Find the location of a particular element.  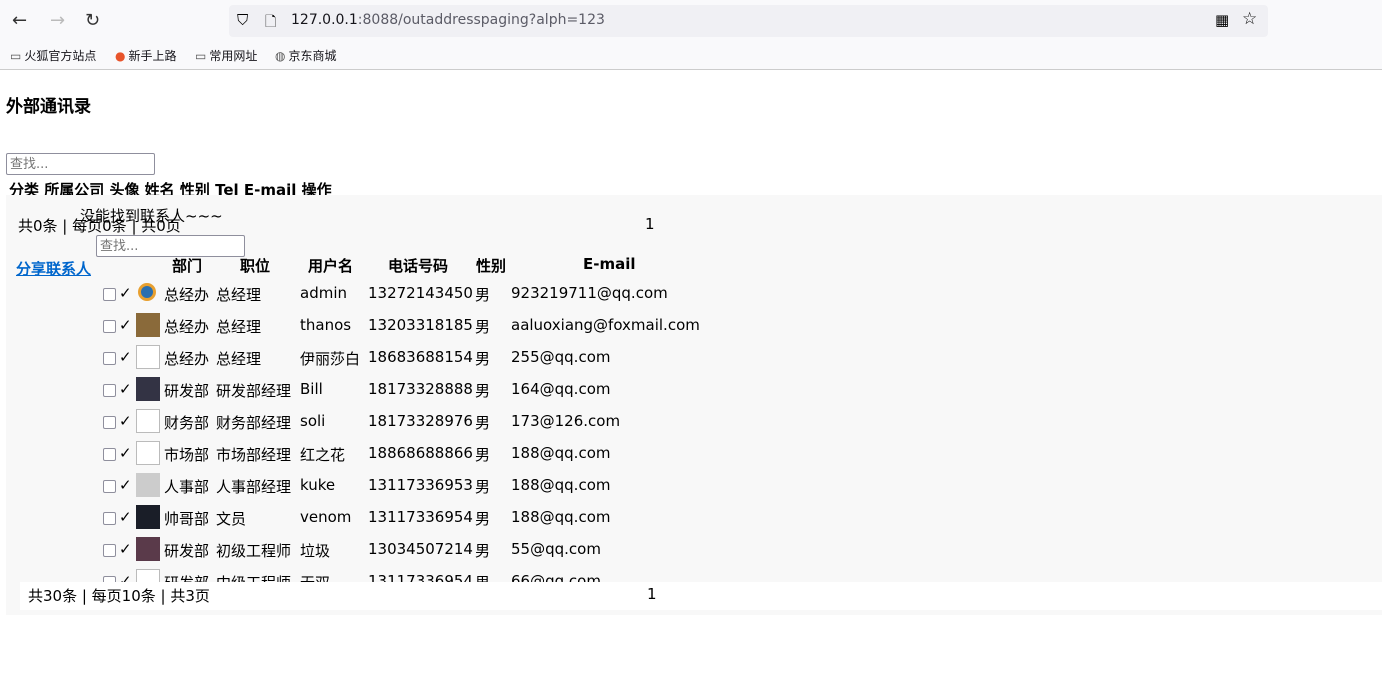

phone: 18173328888 is located at coordinates (420, 389).